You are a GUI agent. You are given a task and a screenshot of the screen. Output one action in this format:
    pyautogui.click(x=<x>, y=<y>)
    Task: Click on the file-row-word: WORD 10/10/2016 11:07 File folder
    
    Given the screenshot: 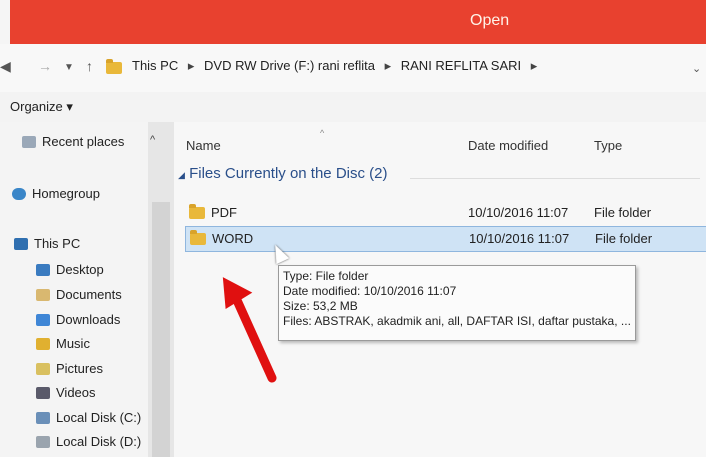 What is the action you would take?
    pyautogui.click(x=445, y=239)
    